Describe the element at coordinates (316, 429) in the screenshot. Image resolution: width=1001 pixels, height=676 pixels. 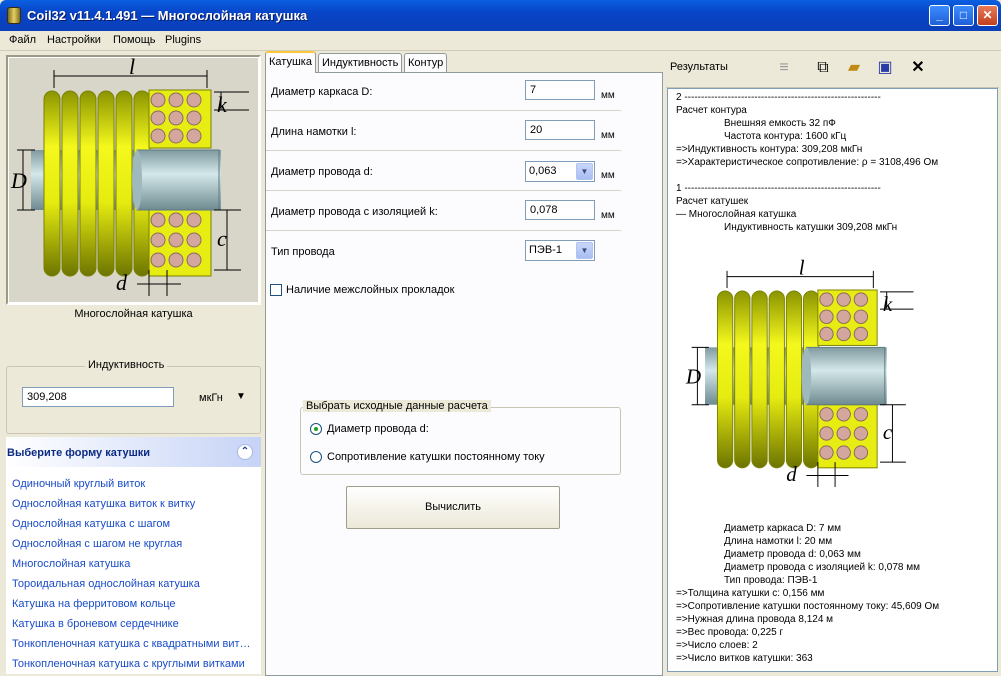
I see `radio-wire-diameter` at that location.